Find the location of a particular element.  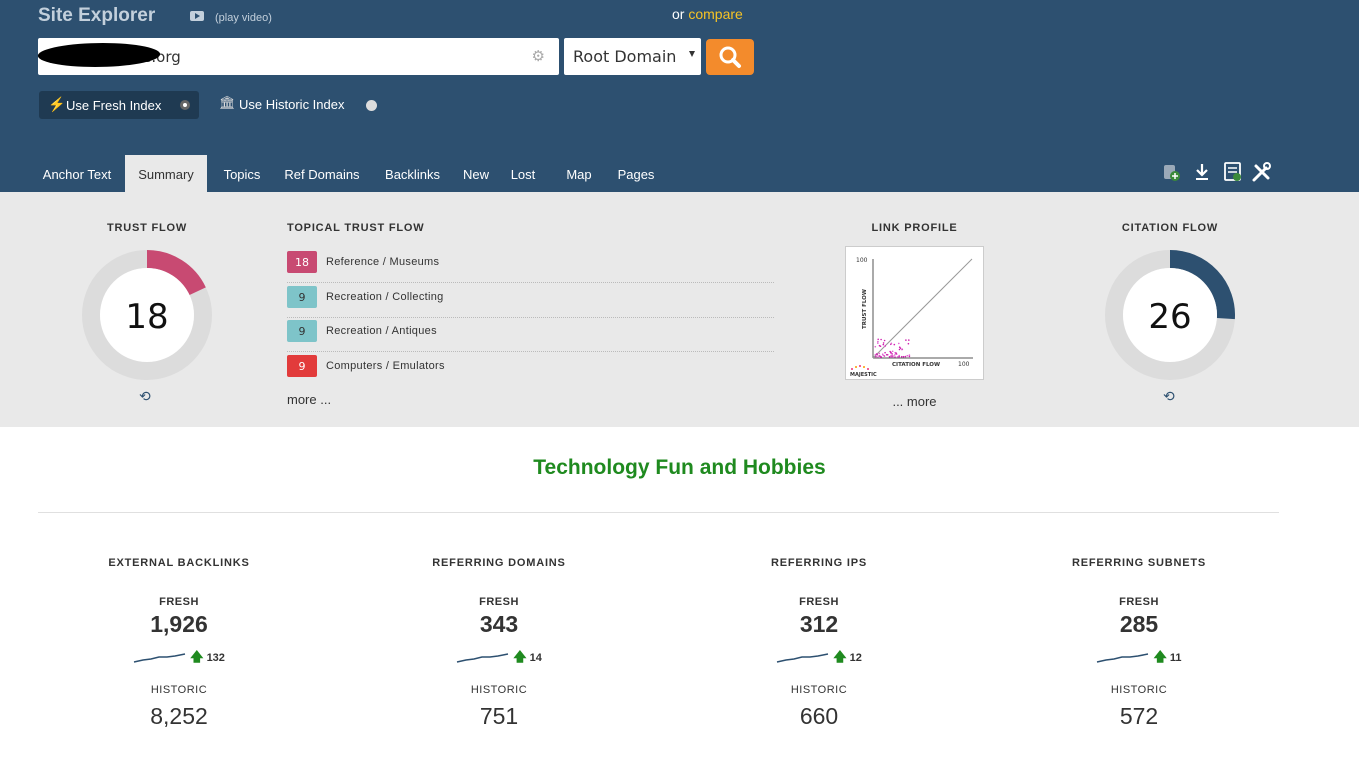

tab-backlinks: Backlinks is located at coordinates (412, 173).